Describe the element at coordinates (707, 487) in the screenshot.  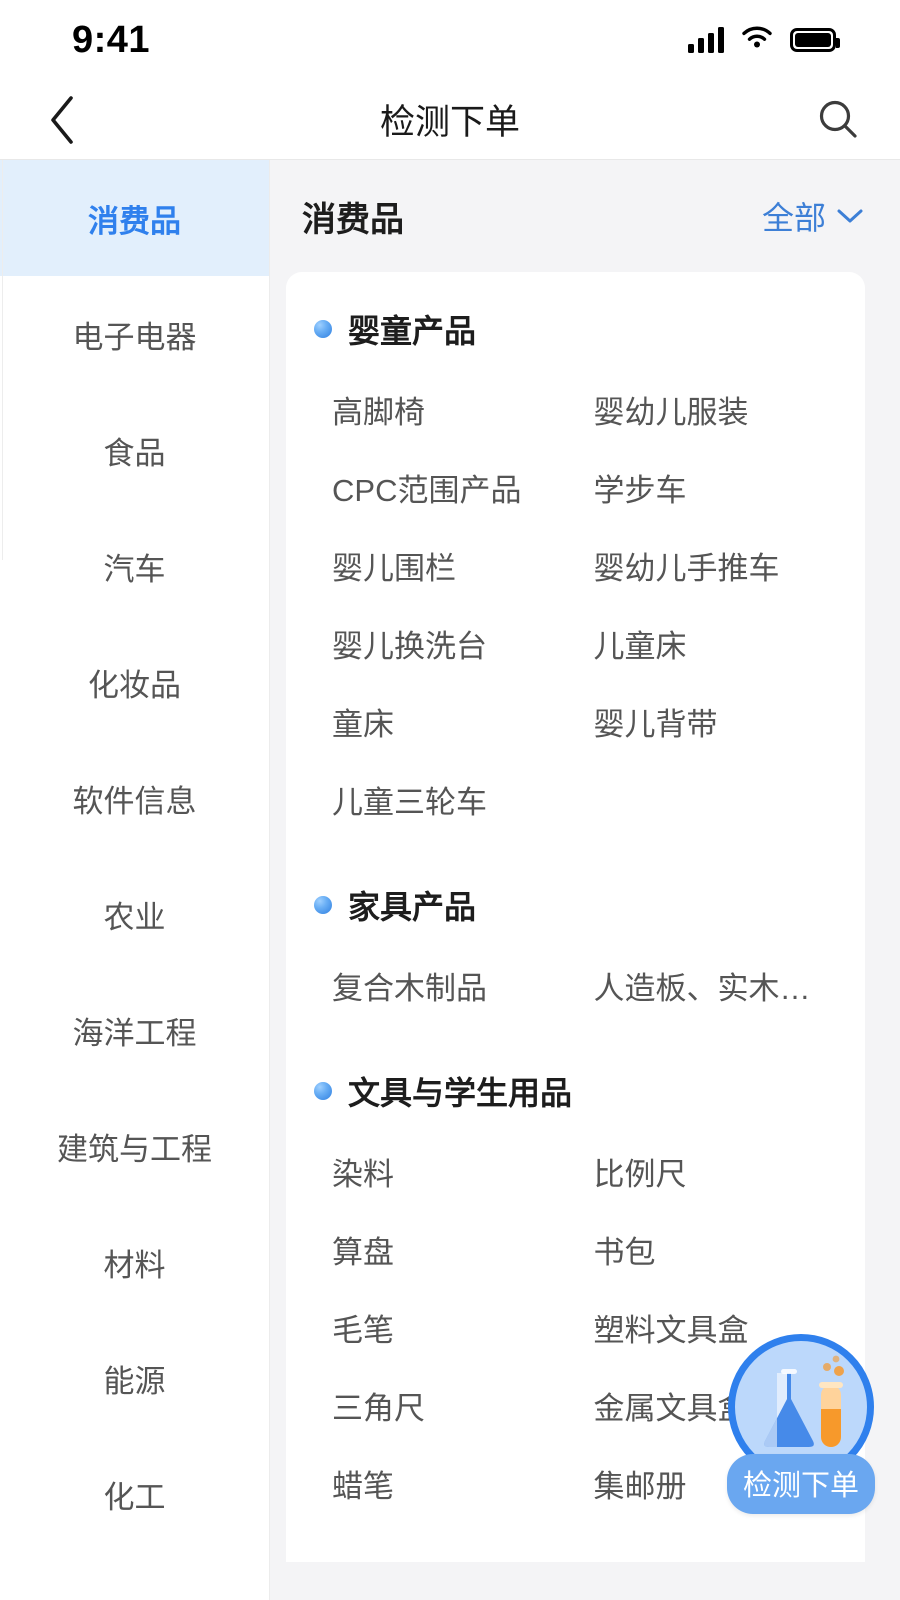
I see `category-item: 学步车` at that location.